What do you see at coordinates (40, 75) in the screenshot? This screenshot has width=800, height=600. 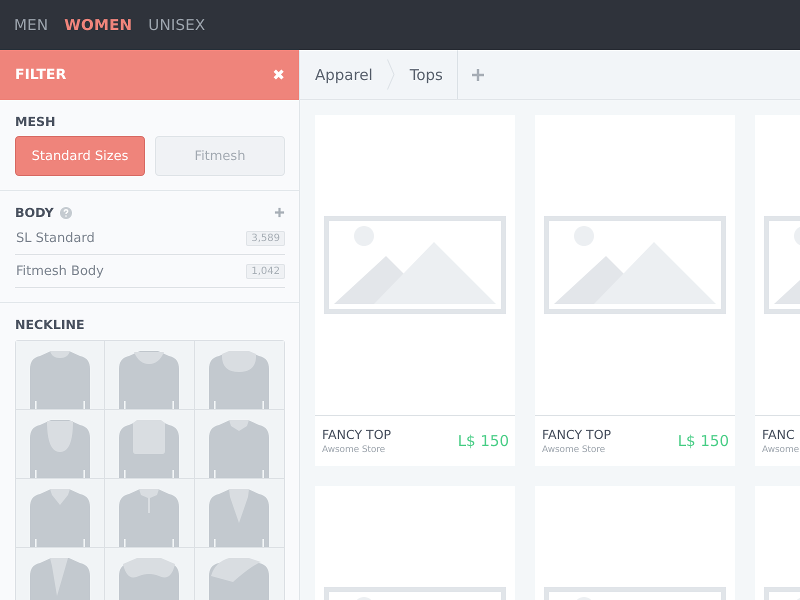 I see `filter-title: FILTER` at bounding box center [40, 75].